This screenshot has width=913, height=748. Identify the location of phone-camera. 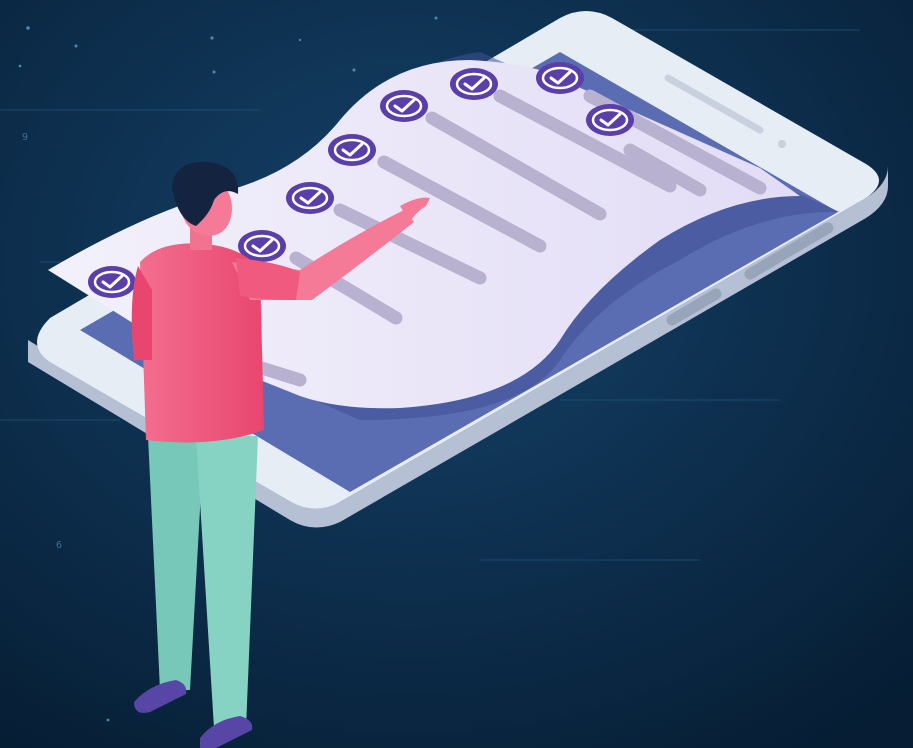
(782, 144).